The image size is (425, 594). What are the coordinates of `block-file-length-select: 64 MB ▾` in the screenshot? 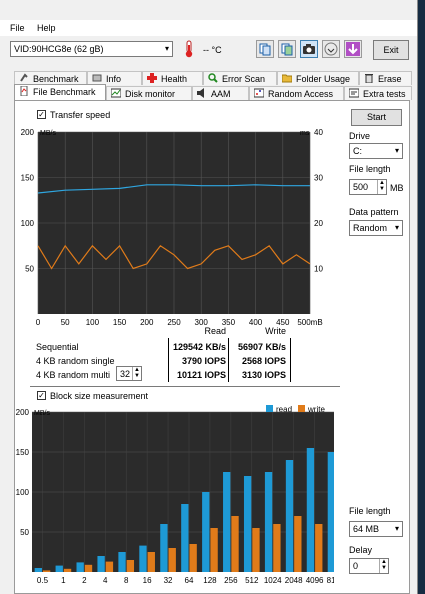 It's located at (376, 529).